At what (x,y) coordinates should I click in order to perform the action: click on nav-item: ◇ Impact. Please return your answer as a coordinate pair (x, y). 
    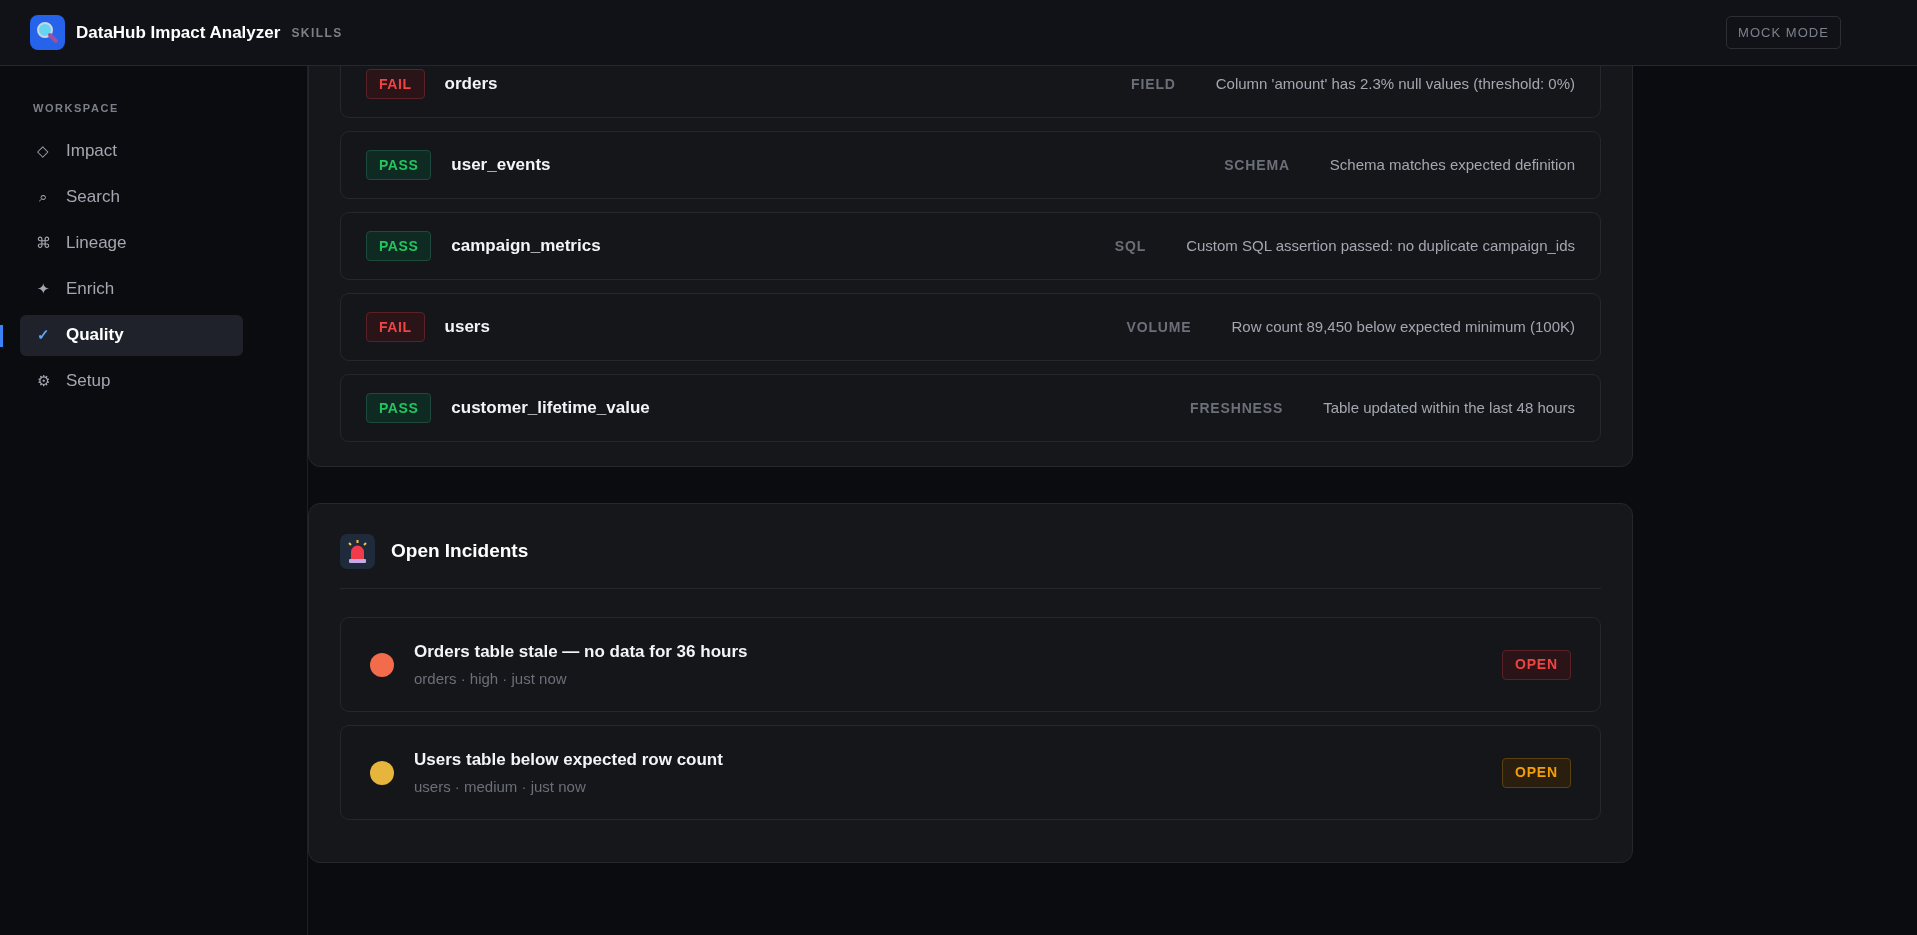
    Looking at the image, I should click on (131, 151).